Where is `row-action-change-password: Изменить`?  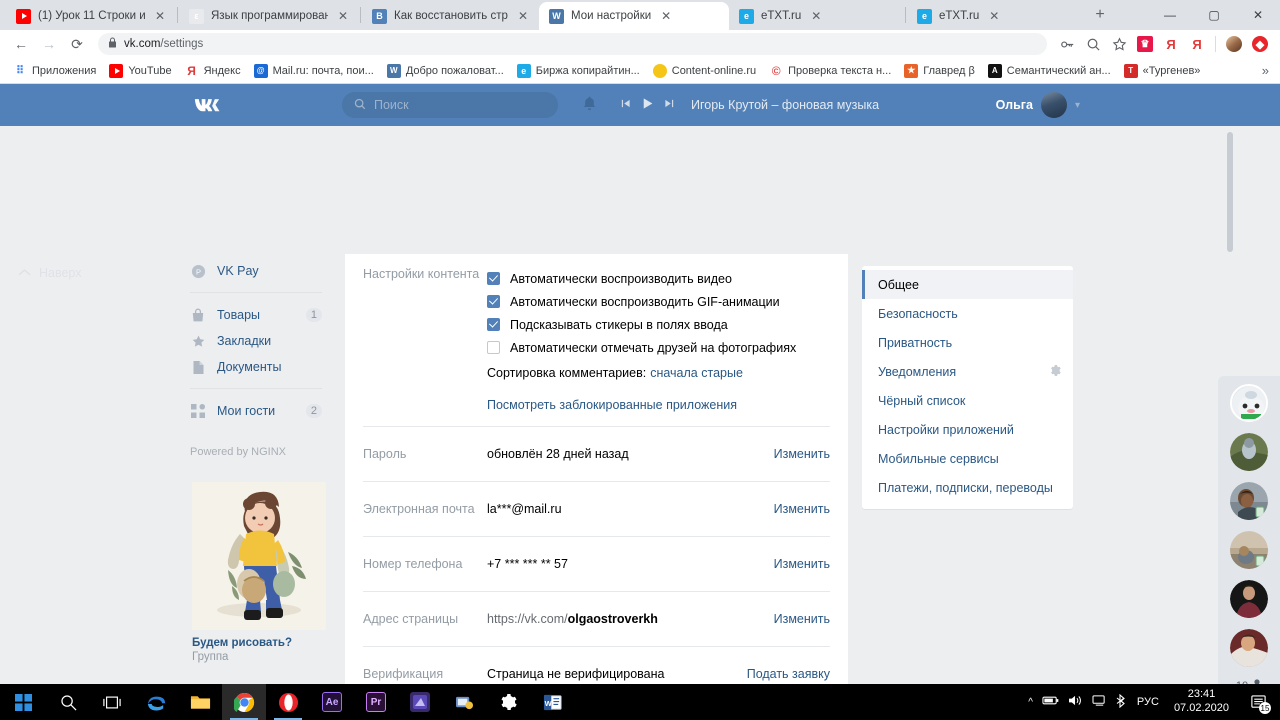
row-action-change-password: Изменить is located at coordinates (811, 454).